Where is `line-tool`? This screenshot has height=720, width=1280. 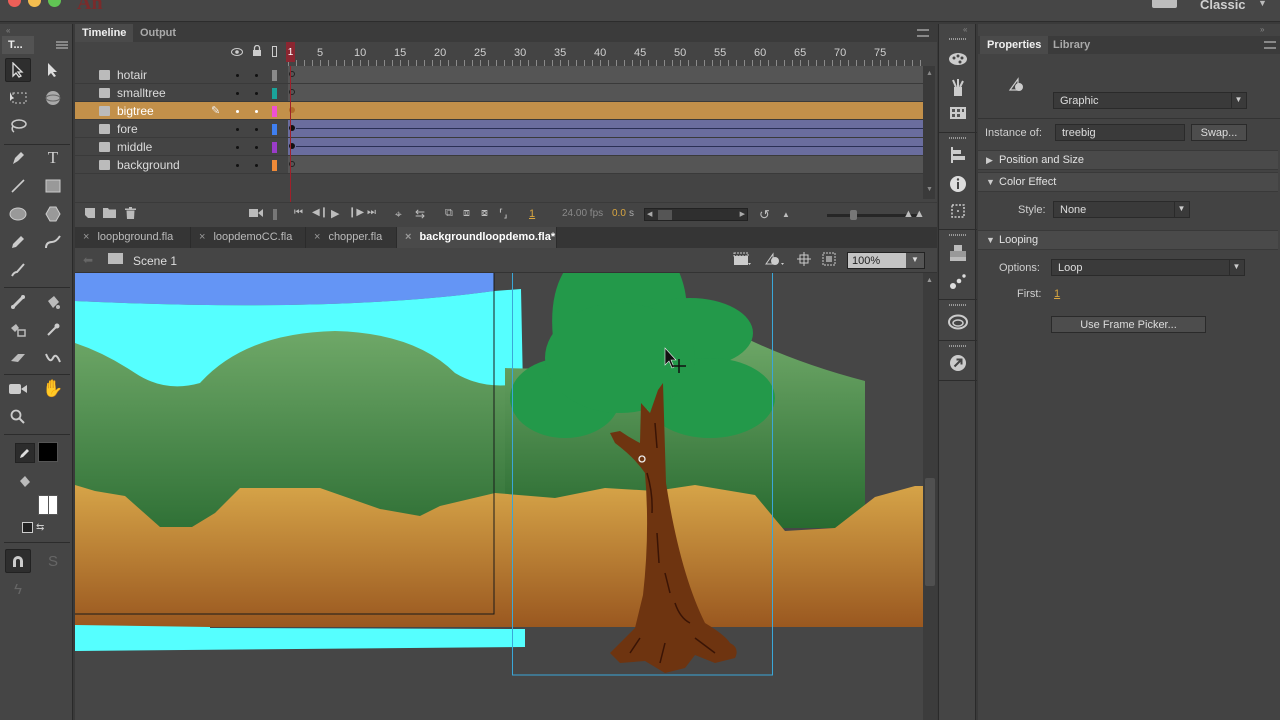 line-tool is located at coordinates (18, 186).